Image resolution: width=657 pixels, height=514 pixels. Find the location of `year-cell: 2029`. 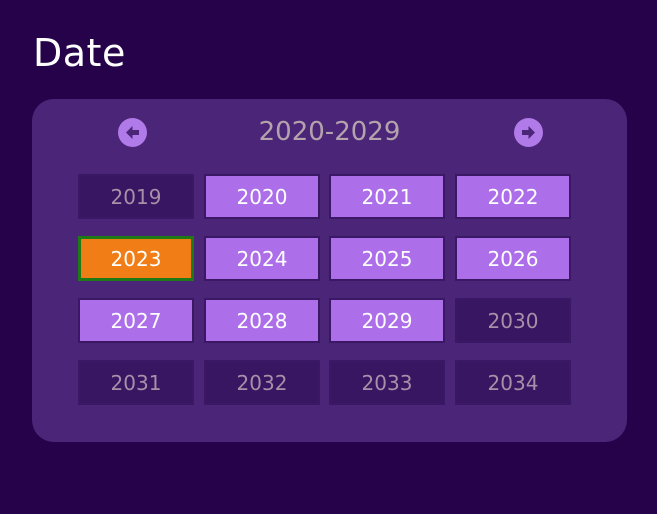

year-cell: 2029 is located at coordinates (387, 320).